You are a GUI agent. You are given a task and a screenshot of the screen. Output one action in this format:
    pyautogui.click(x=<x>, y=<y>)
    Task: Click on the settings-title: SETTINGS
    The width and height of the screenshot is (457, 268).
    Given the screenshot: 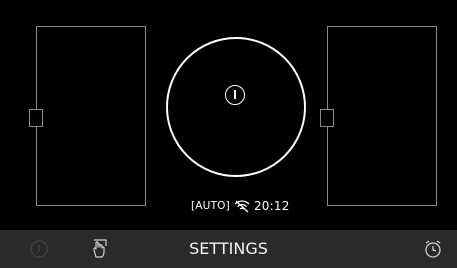 What is the action you would take?
    pyautogui.click(x=228, y=249)
    